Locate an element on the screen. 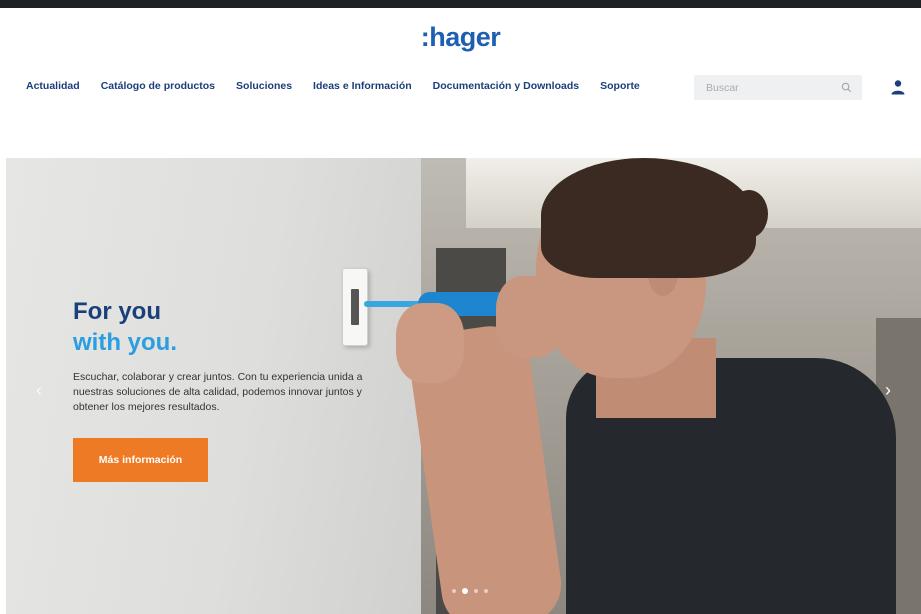 The width and height of the screenshot is (921, 614). mas-informacion-button: Más información is located at coordinates (140, 460).